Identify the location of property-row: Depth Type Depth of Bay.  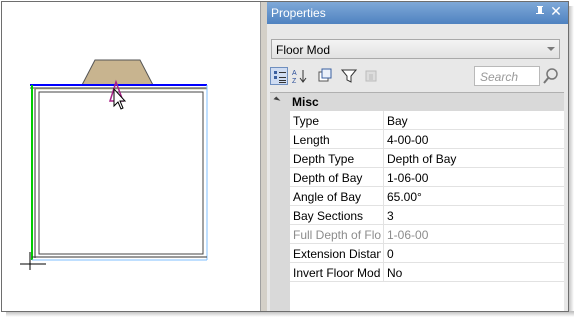
(427, 158).